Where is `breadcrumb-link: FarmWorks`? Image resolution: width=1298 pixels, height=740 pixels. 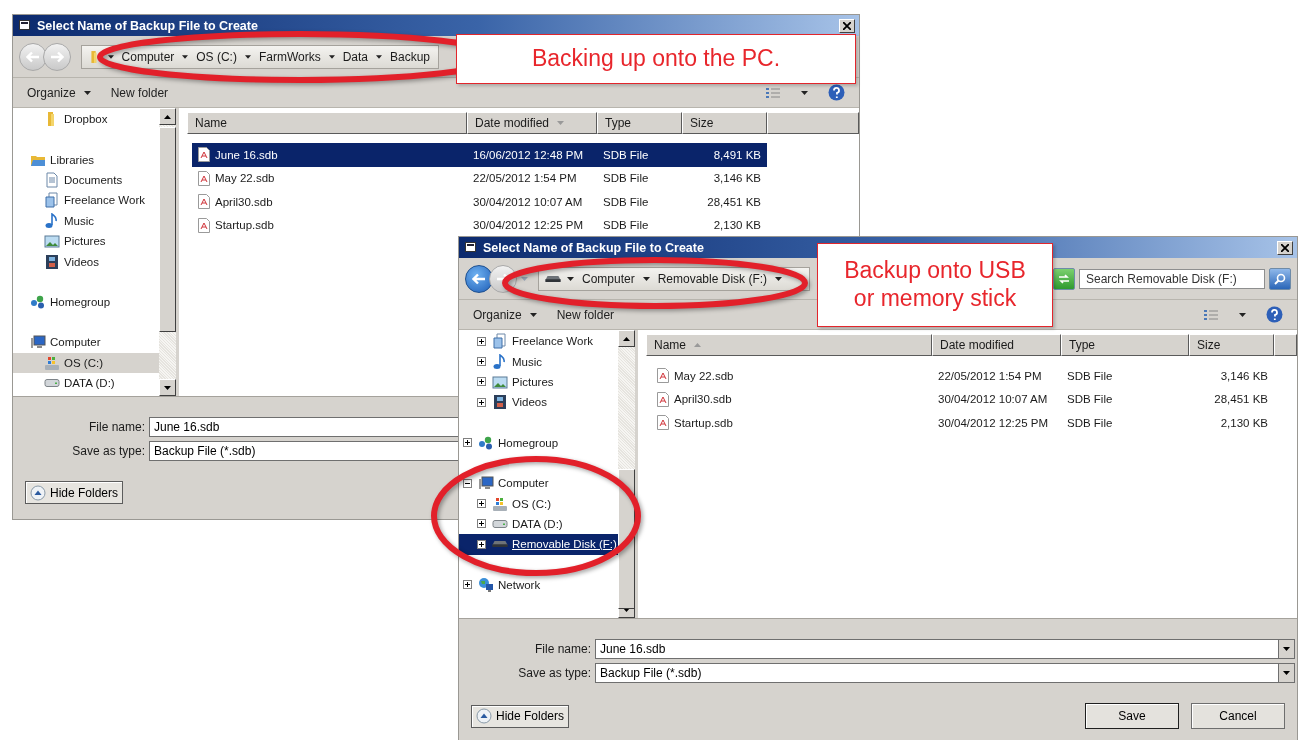
breadcrumb-link: FarmWorks is located at coordinates (289, 56).